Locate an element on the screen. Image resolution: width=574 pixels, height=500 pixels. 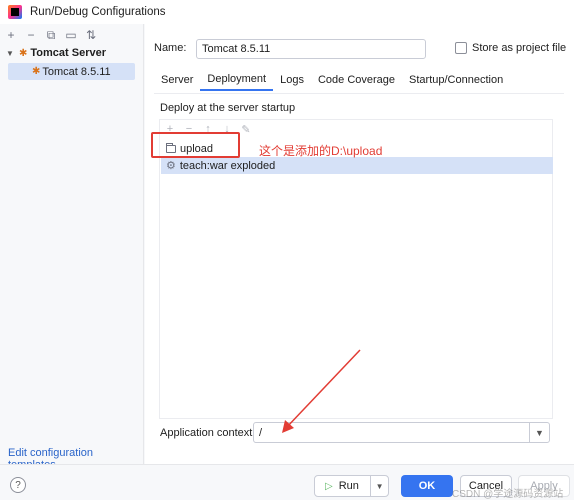
list-item-teach-war-exploded: ⚙ teach:war exploded is located at coordinates (357, 165).